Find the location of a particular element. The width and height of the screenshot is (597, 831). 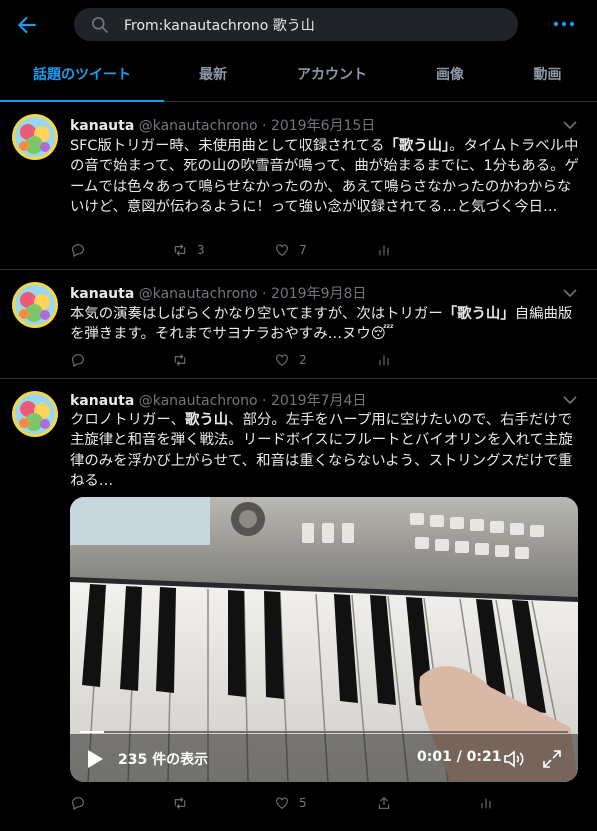

fullscreen-icon is located at coordinates (552, 759).